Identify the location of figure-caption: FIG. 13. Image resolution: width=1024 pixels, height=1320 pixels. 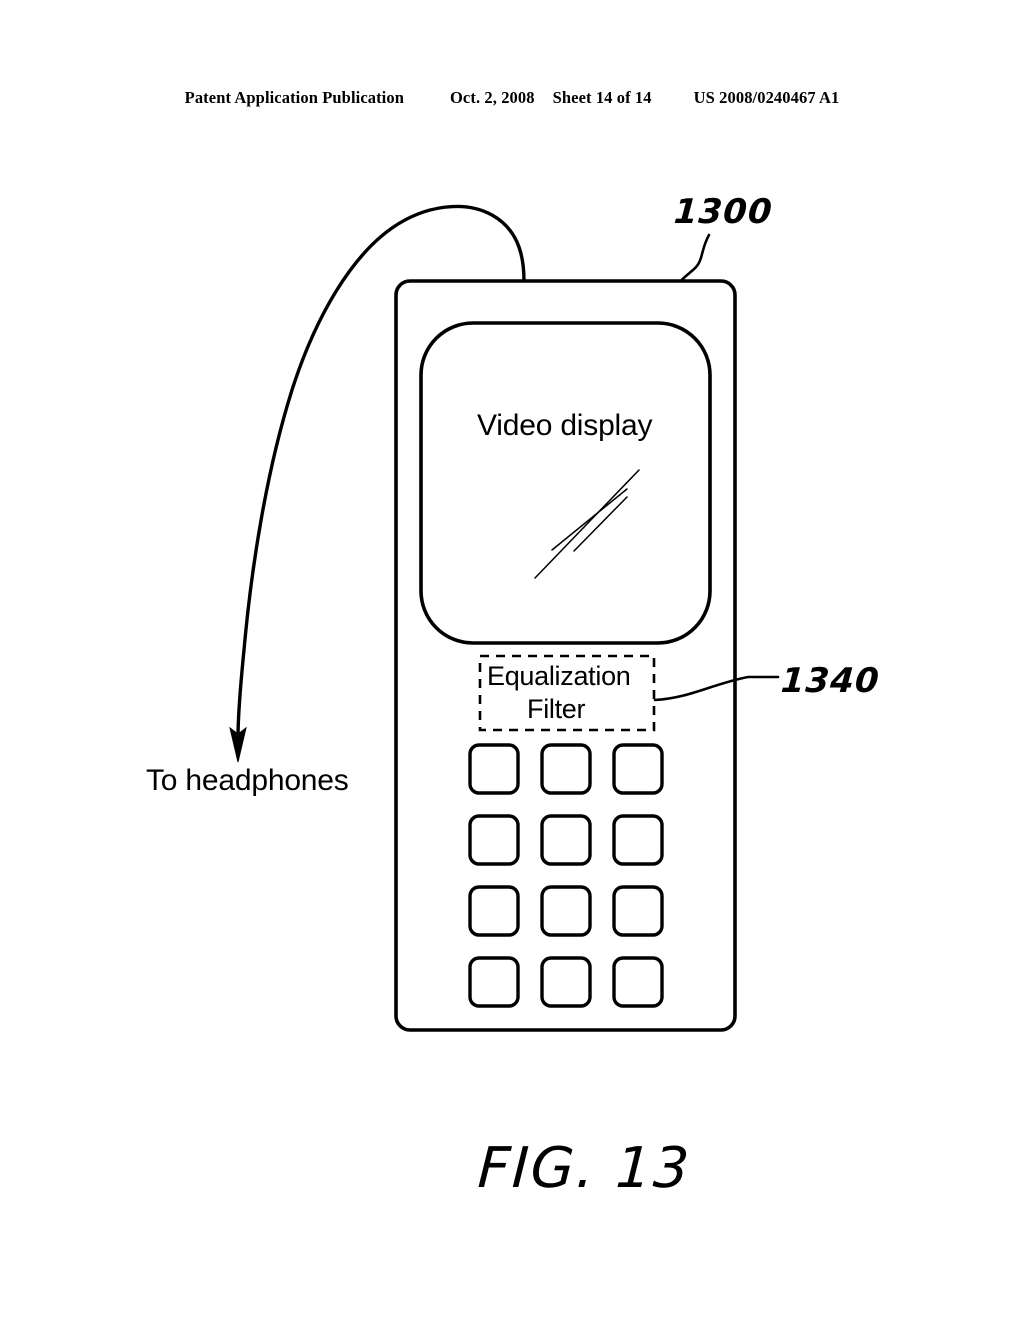
(584, 1168).